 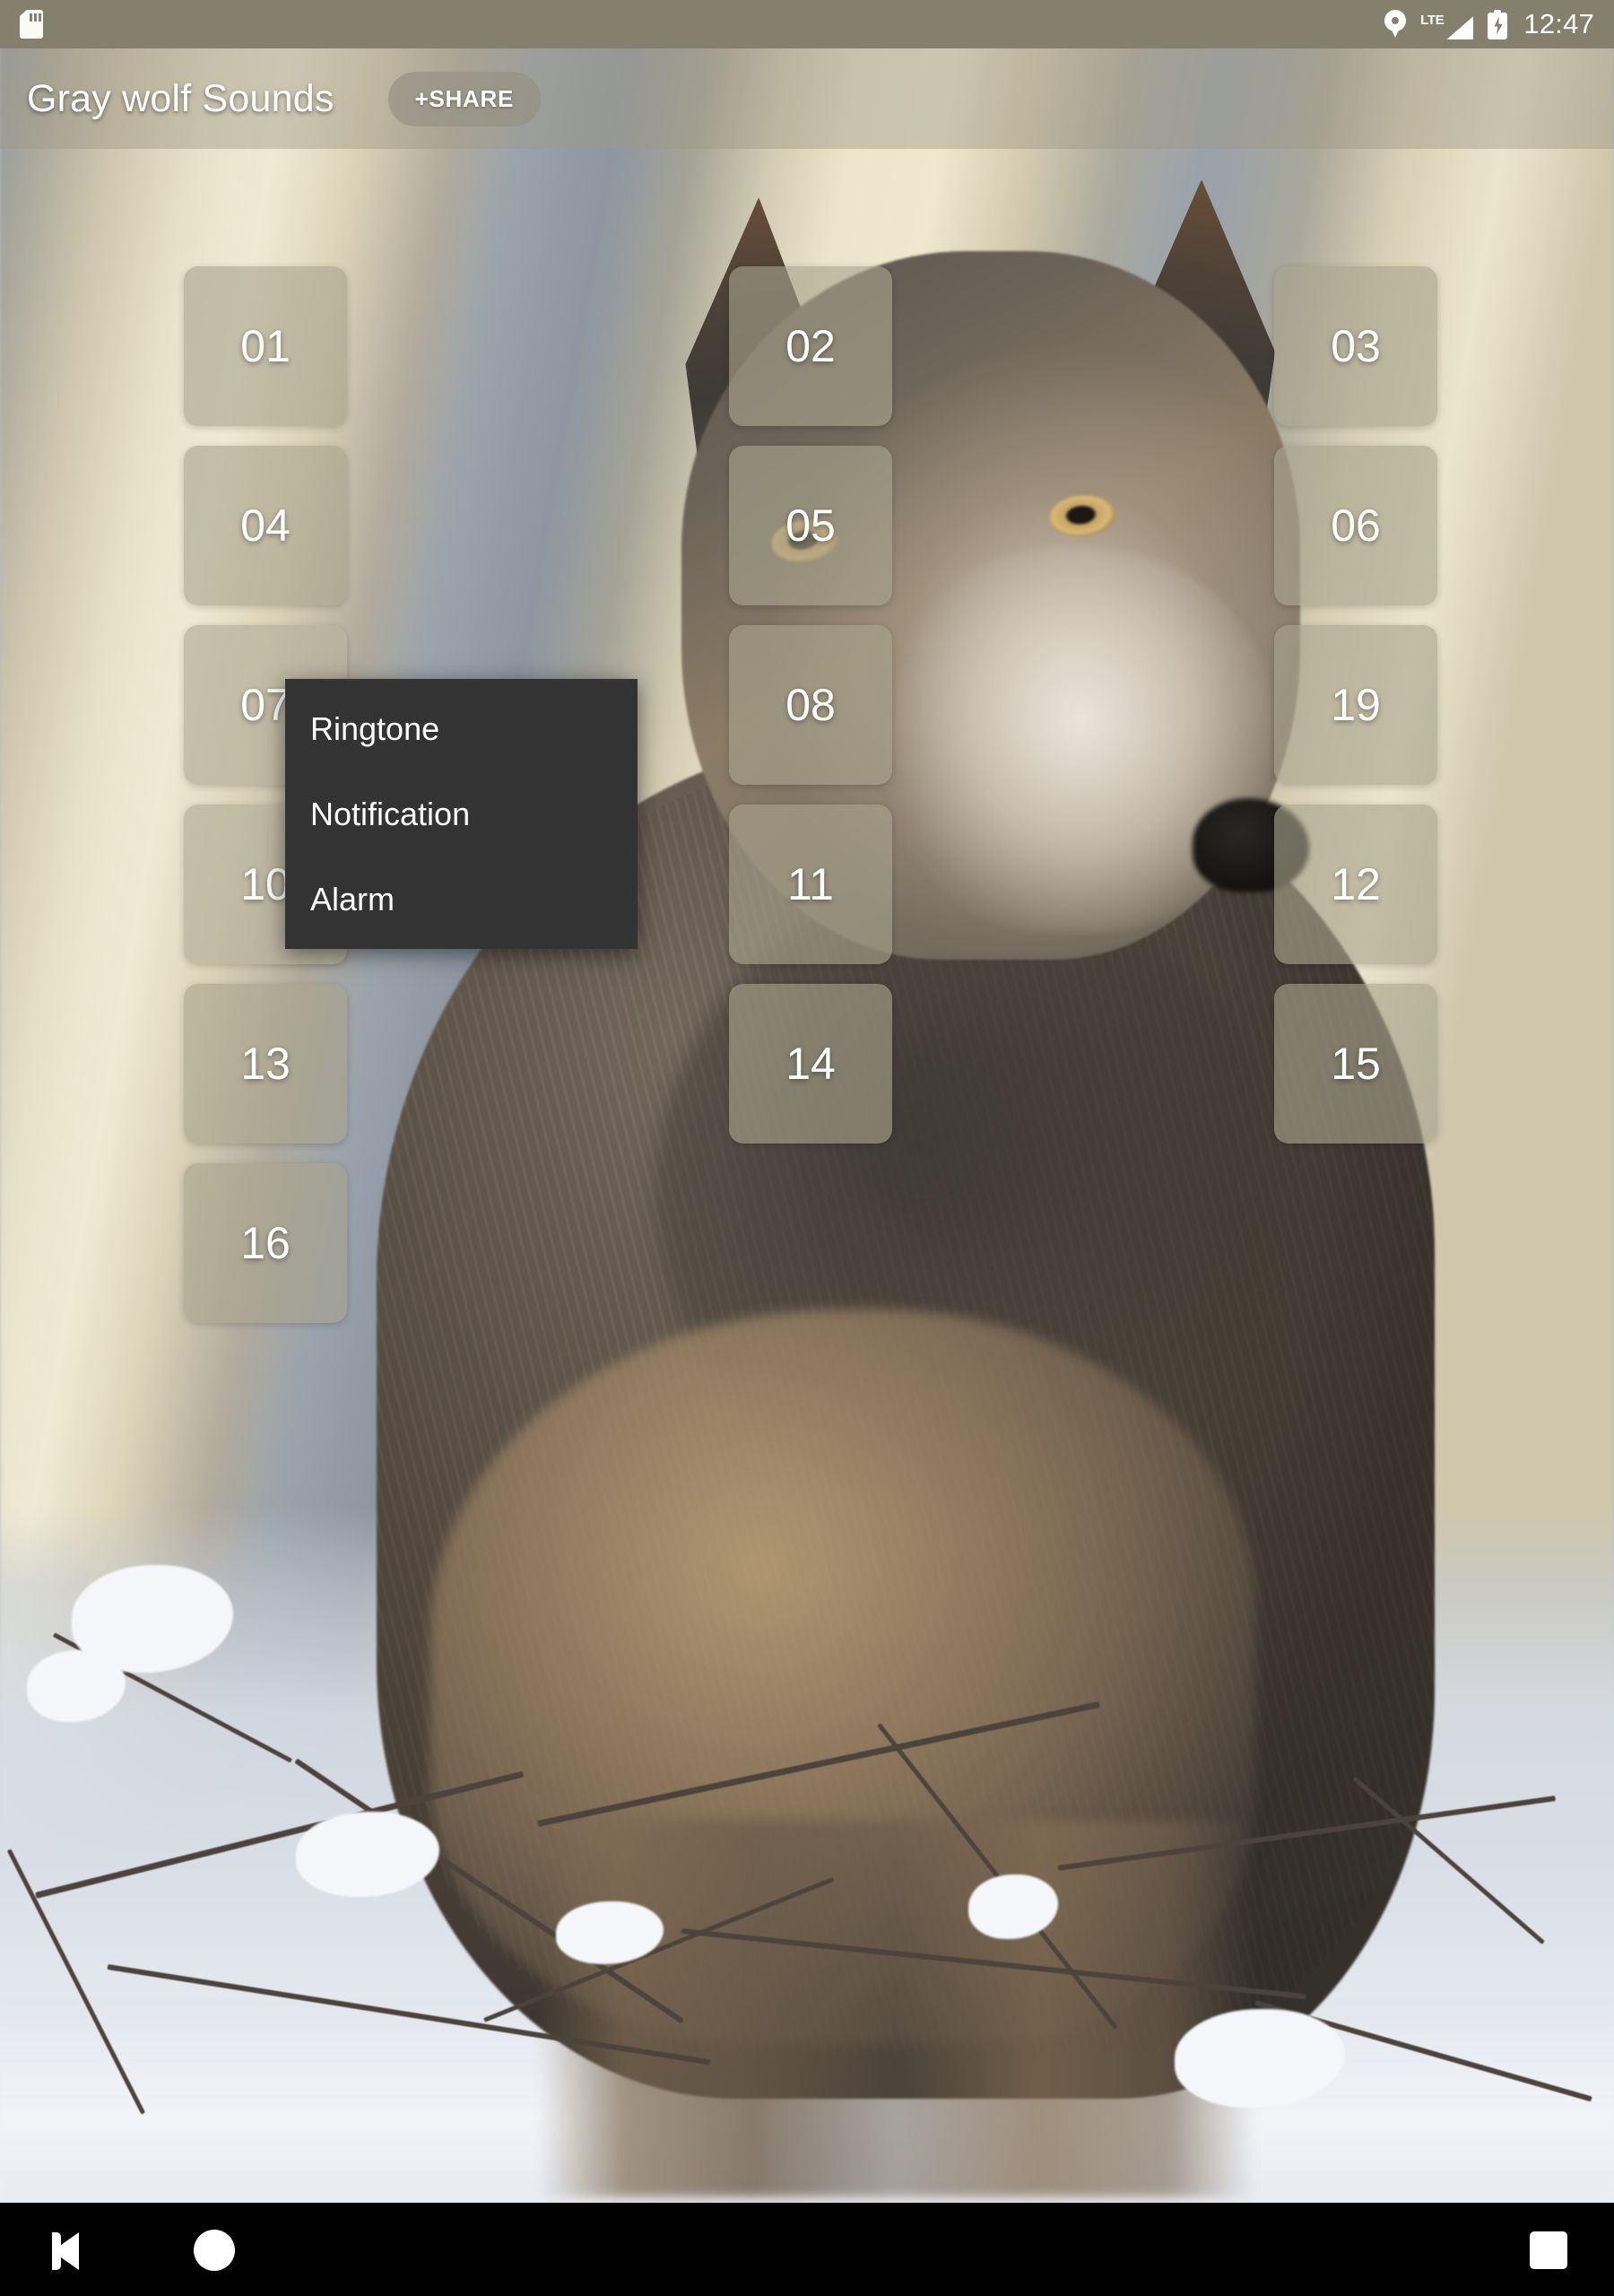 I want to click on network-type-label: LTE, so click(x=1432, y=20).